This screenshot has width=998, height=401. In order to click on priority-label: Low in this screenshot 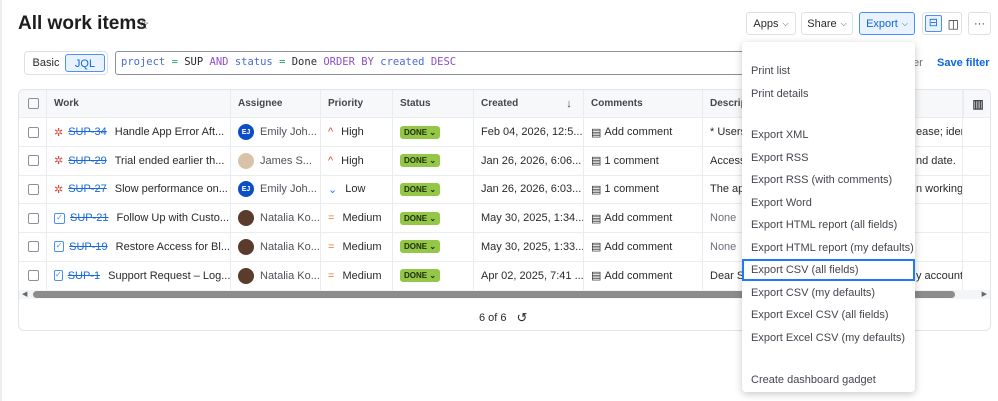, I will do `click(355, 189)`.